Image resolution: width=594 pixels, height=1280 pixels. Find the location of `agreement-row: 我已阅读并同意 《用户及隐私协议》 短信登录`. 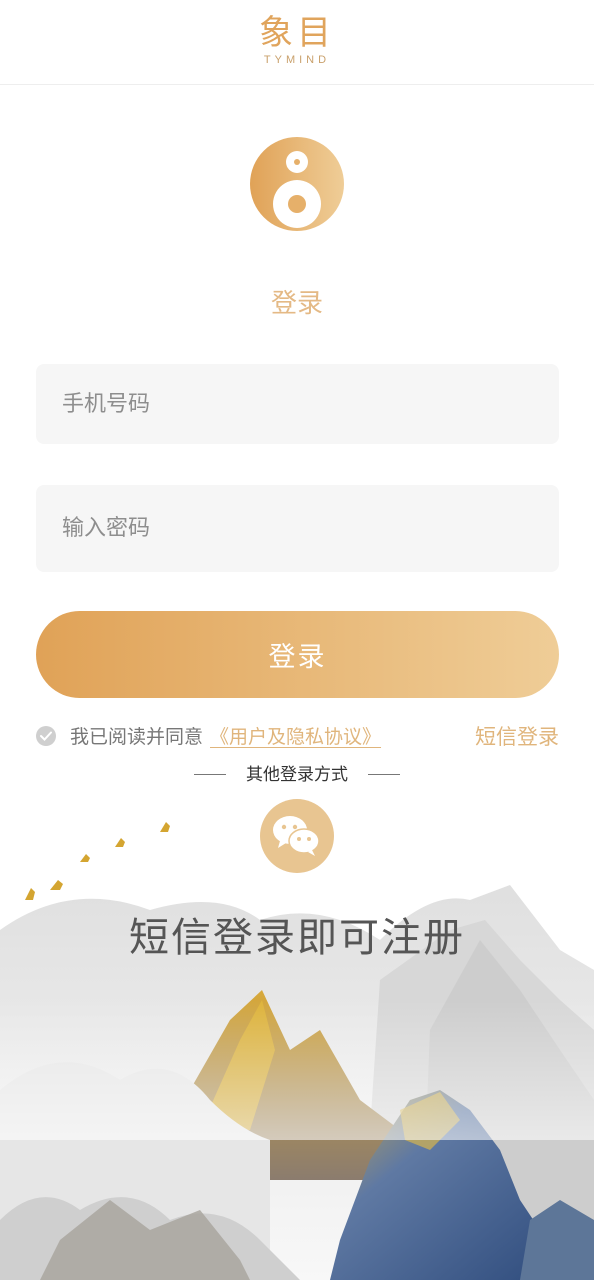

agreement-row: 我已阅读并同意 《用户及隐私协议》 短信登录 is located at coordinates (297, 737).